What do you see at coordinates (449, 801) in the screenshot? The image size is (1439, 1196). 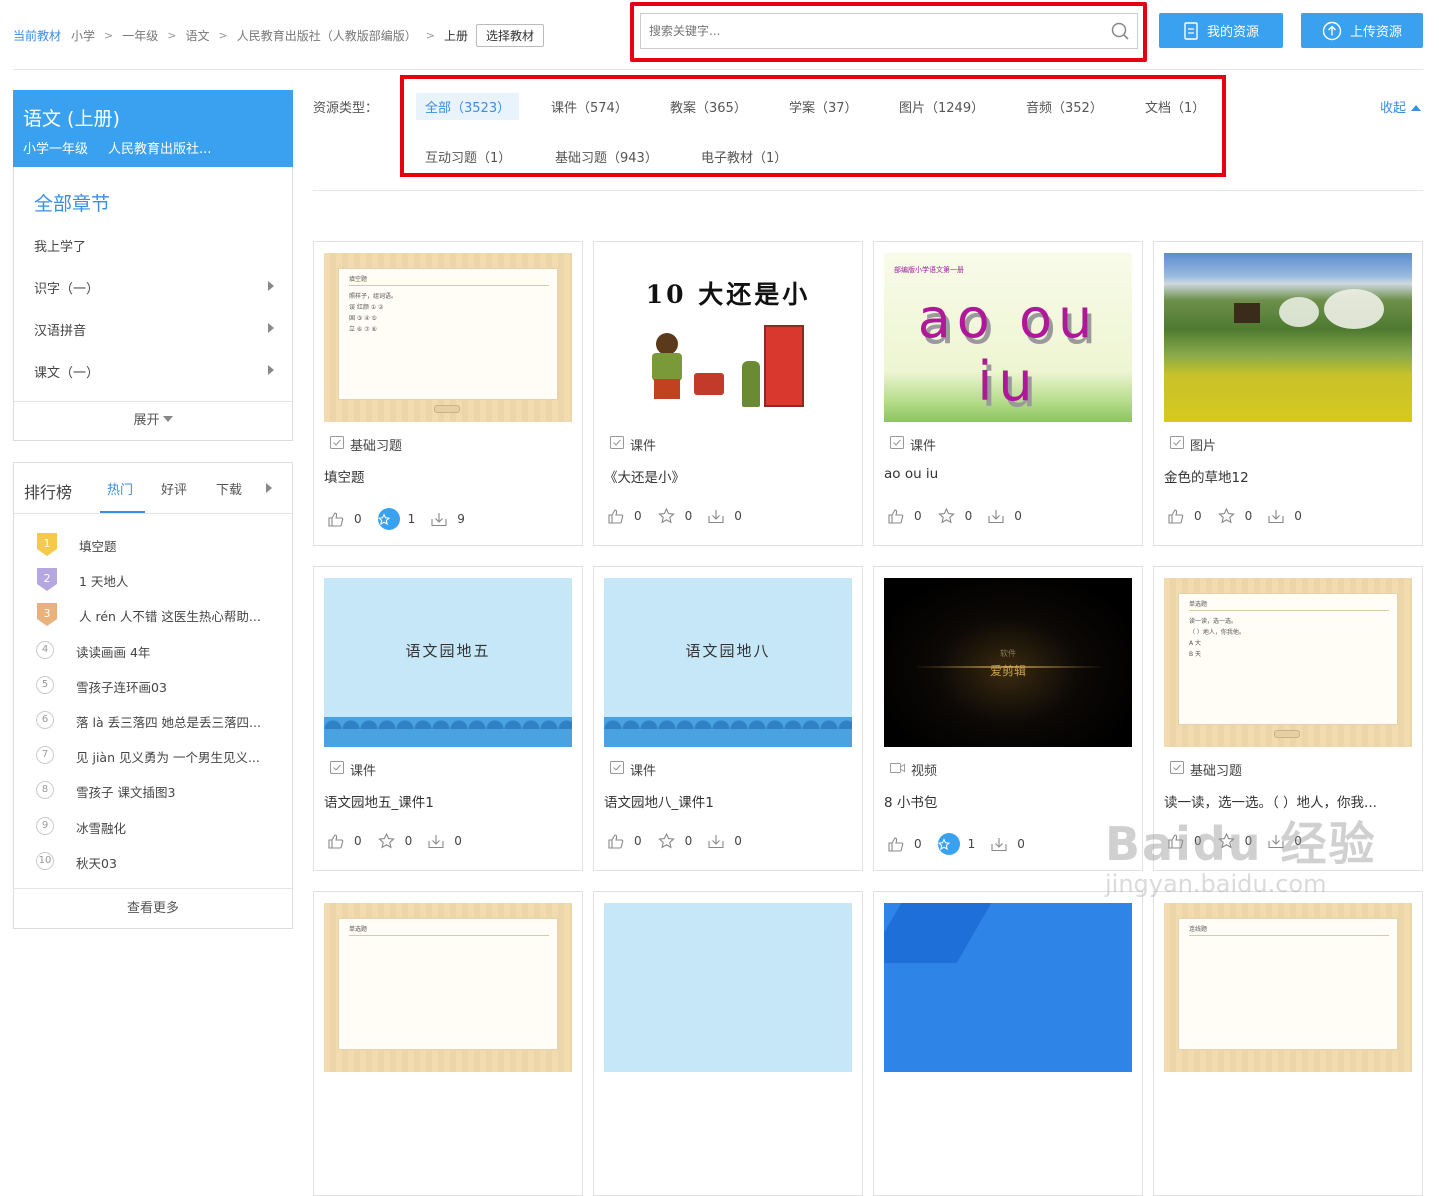 I see `resource-title: 语文园地五_课件1` at bounding box center [449, 801].